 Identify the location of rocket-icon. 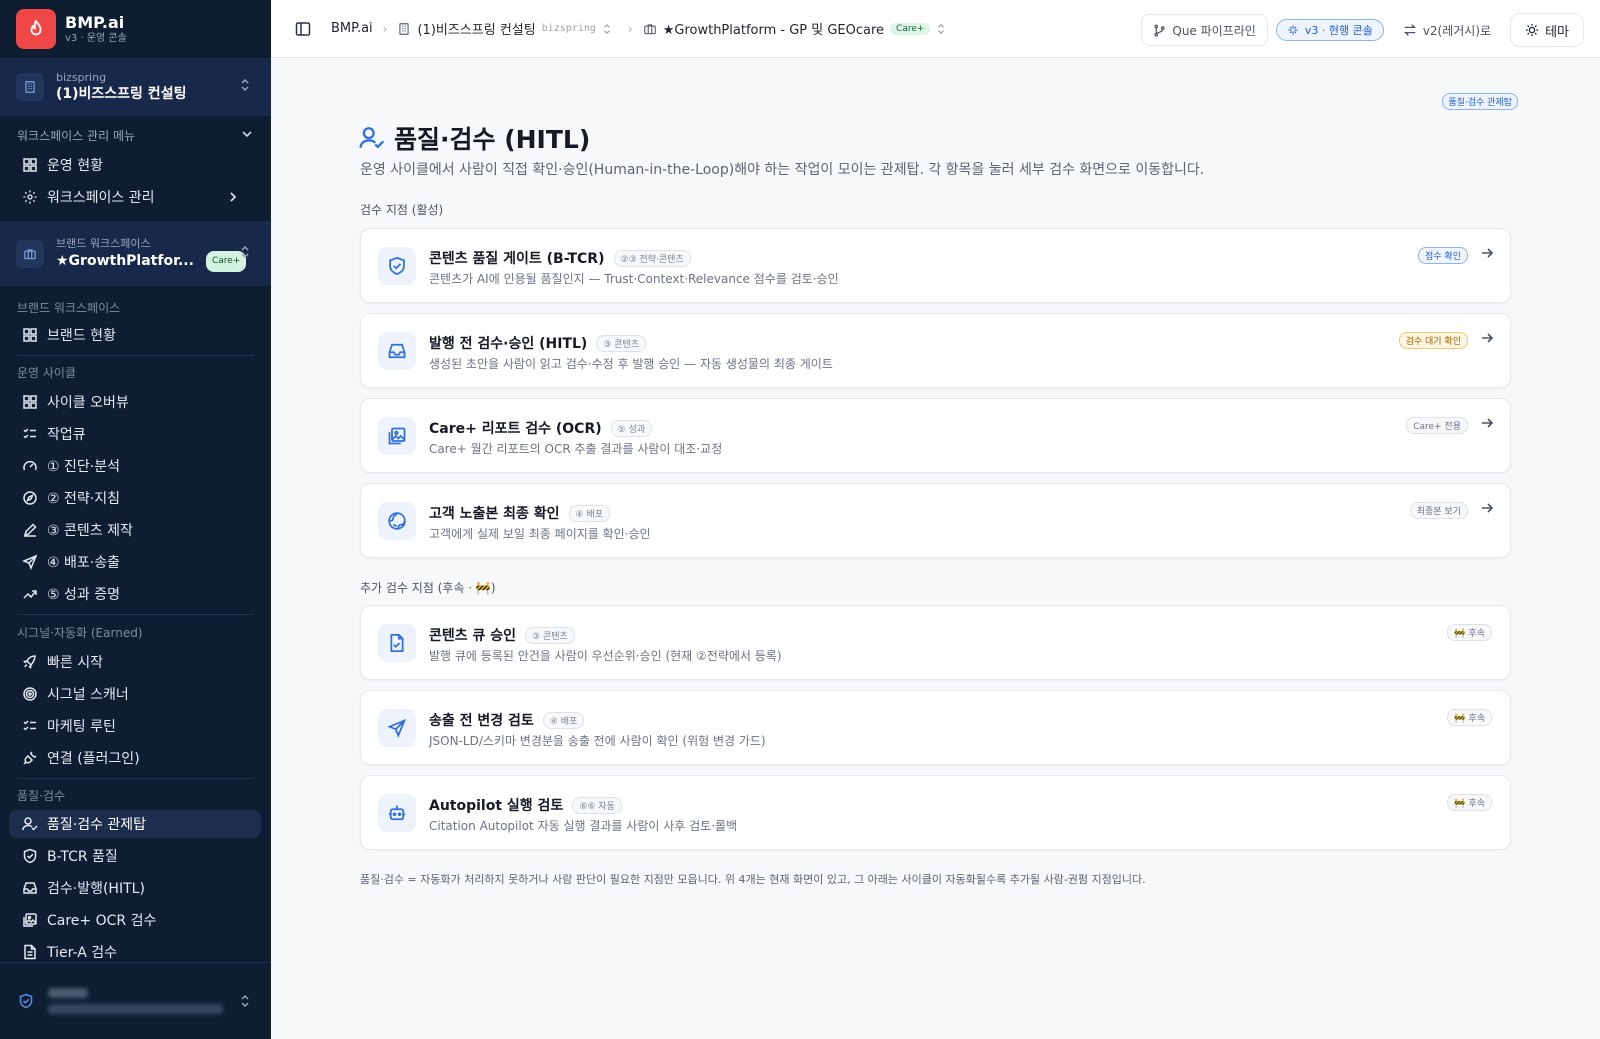
(29, 662).